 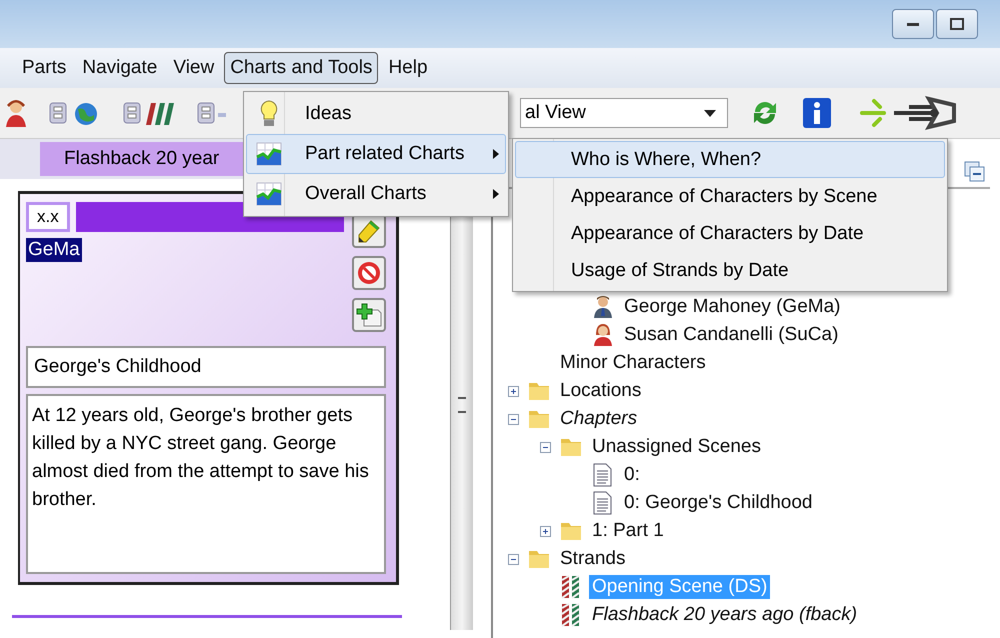 I want to click on character-abbreviation: GeMa, so click(x=54, y=250).